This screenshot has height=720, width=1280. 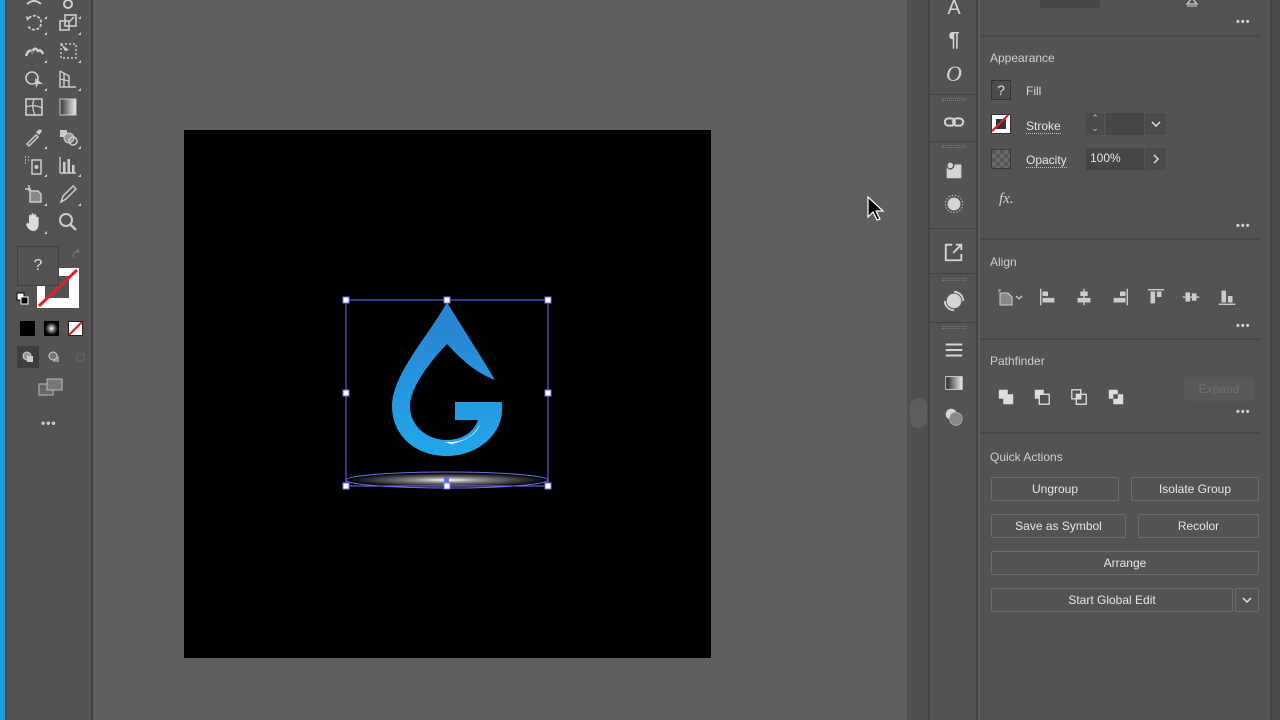 What do you see at coordinates (77, 255) in the screenshot?
I see `swap-fill-stroke-icon` at bounding box center [77, 255].